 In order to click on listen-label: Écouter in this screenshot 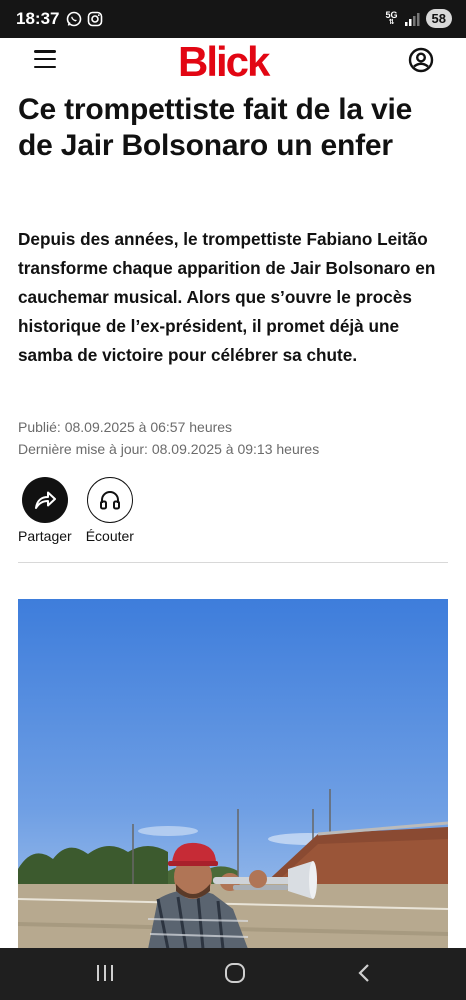, I will do `click(109, 536)`.